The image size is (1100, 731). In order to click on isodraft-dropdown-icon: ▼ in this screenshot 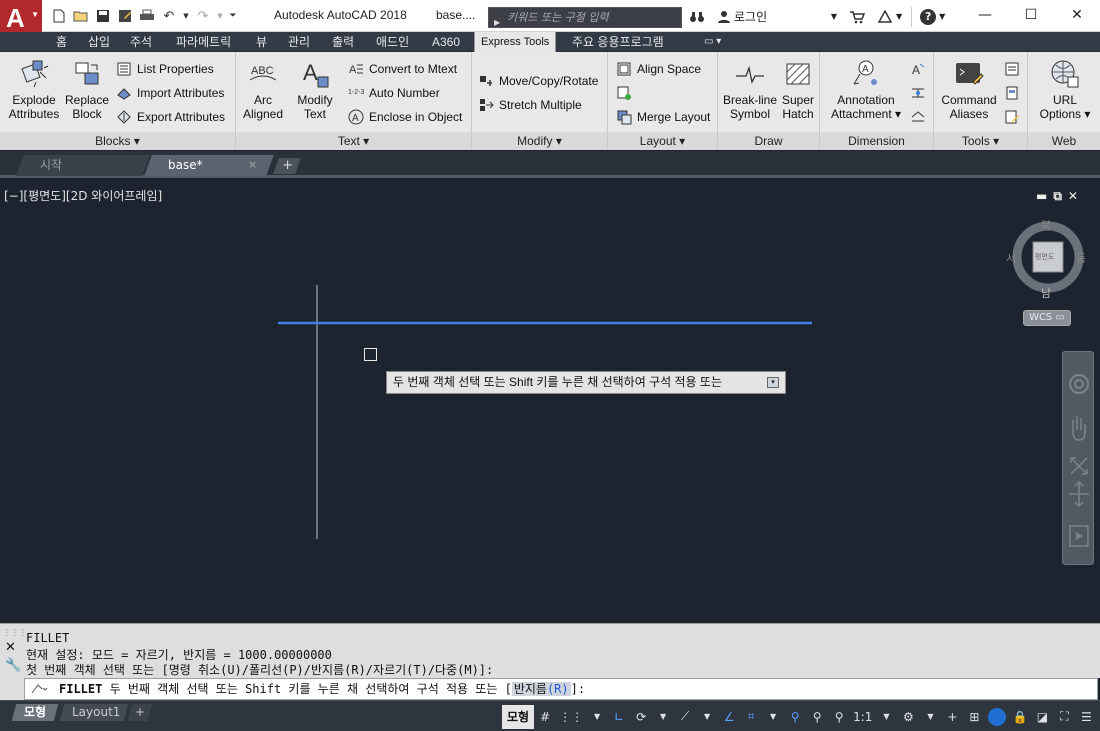, I will do `click(707, 717)`.